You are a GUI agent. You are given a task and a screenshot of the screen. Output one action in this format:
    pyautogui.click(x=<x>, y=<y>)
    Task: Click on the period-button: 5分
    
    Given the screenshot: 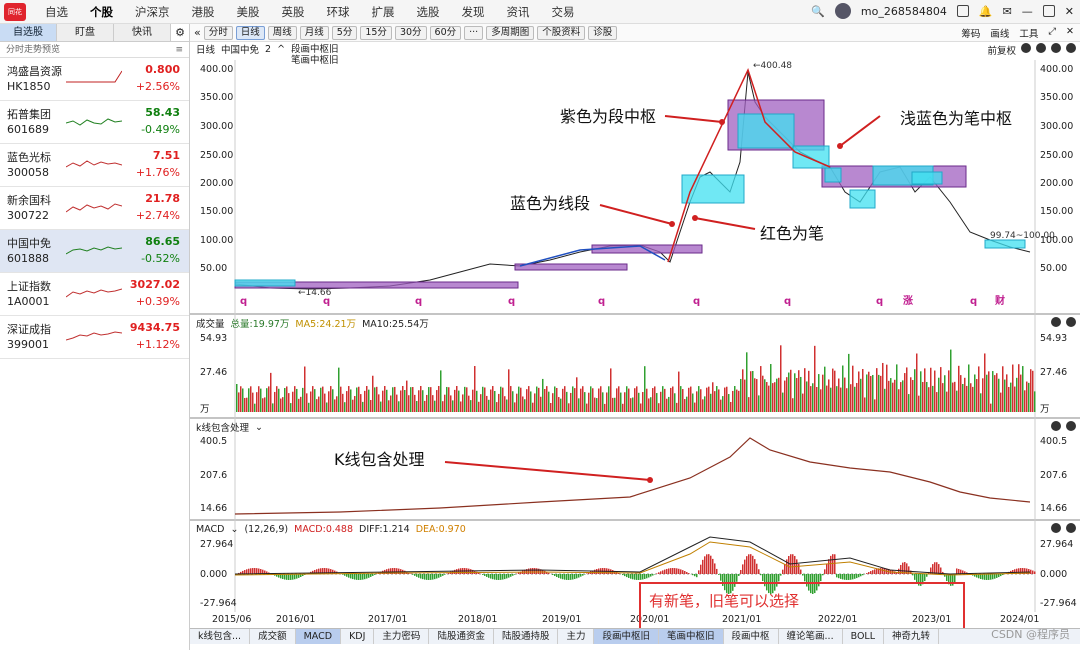 What is the action you would take?
    pyautogui.click(x=344, y=32)
    